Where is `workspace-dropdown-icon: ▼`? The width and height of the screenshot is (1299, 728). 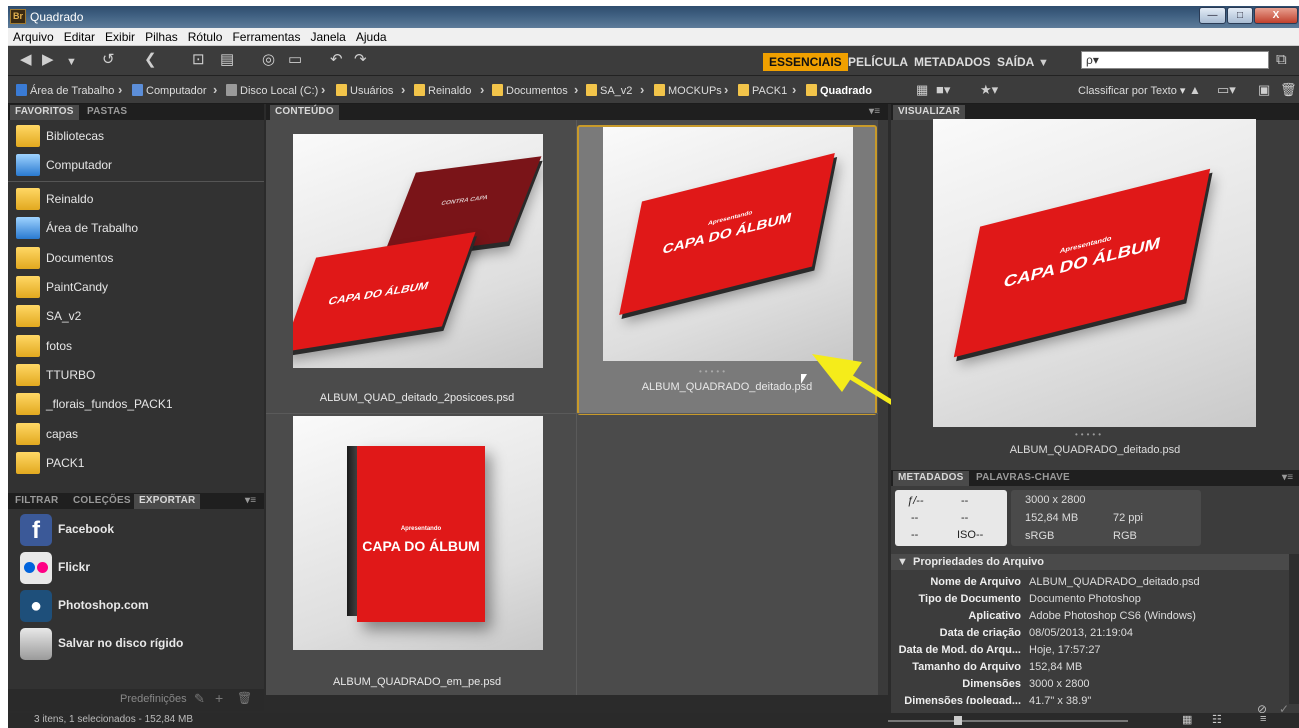
workspace-dropdown-icon: ▼ is located at coordinates (1043, 63).